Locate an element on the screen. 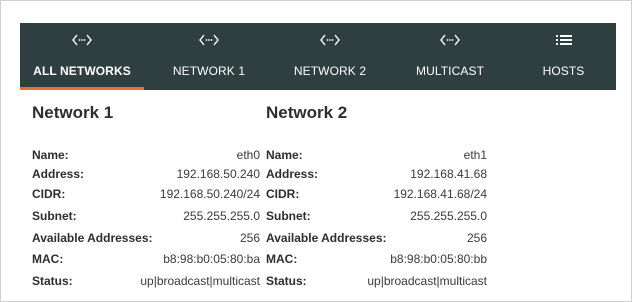  list-icon is located at coordinates (563, 40).